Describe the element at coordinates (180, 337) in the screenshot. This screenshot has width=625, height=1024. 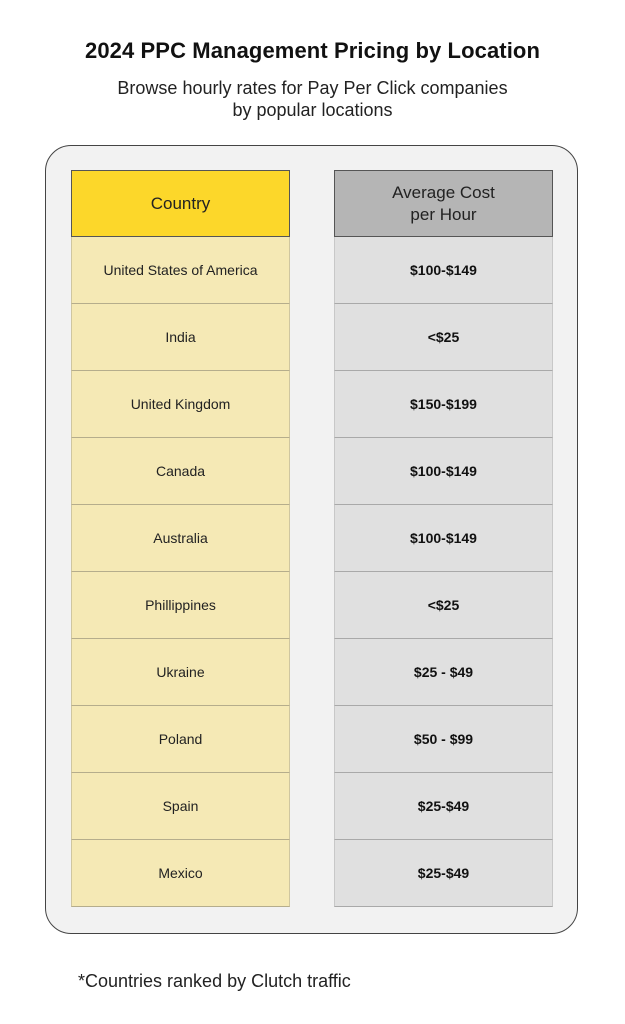
I see `country-cell: India` at that location.